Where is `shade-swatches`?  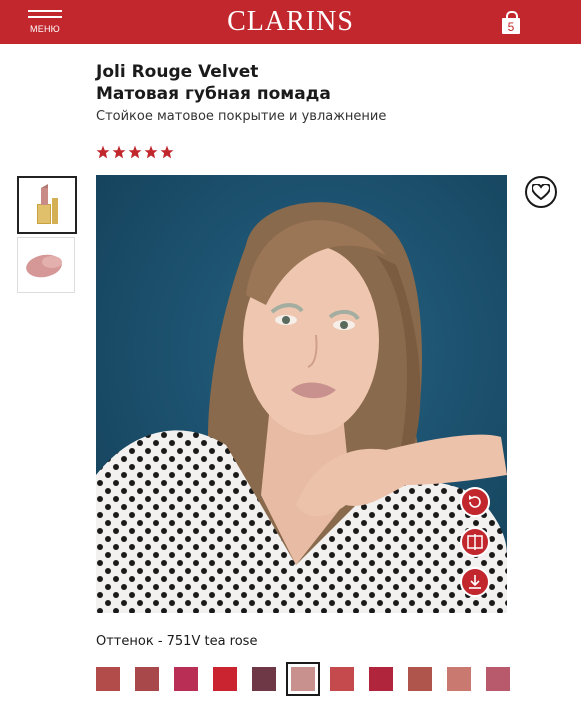
shade-swatches is located at coordinates (306, 679).